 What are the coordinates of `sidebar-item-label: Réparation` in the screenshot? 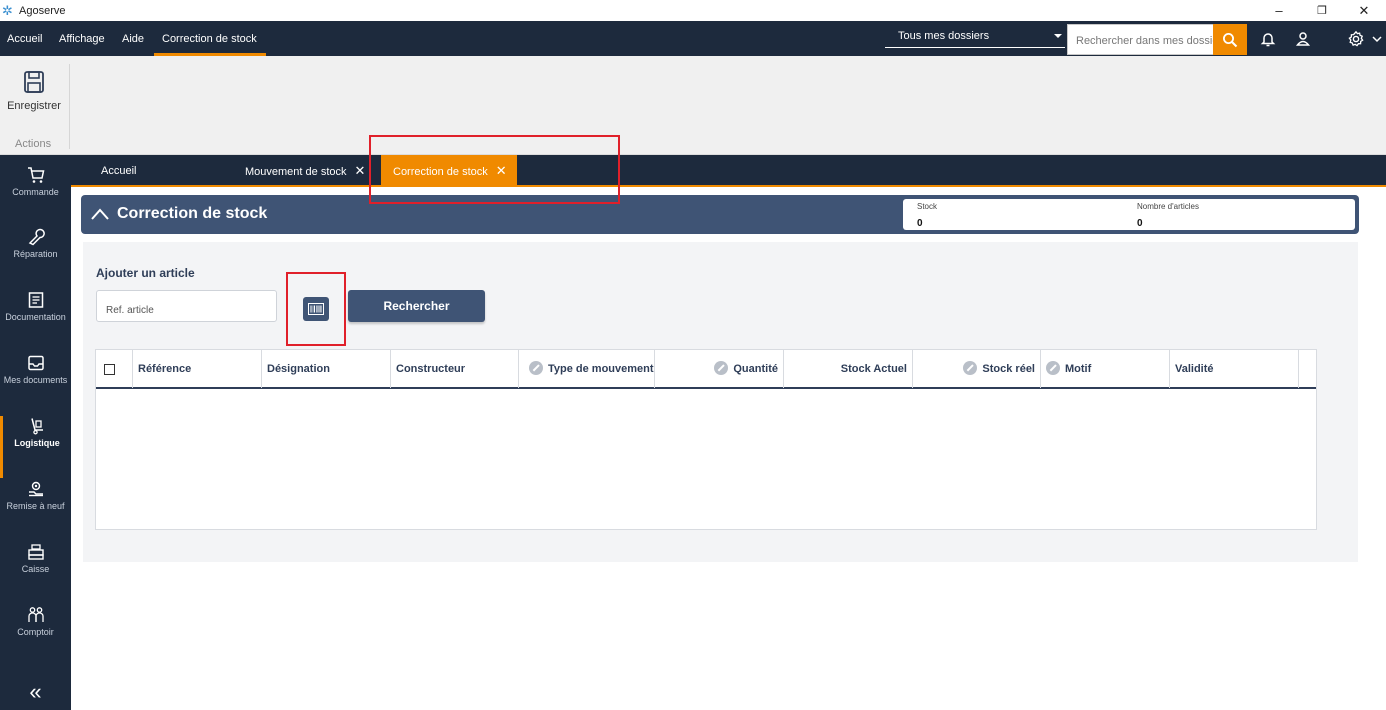 It's located at (35, 254).